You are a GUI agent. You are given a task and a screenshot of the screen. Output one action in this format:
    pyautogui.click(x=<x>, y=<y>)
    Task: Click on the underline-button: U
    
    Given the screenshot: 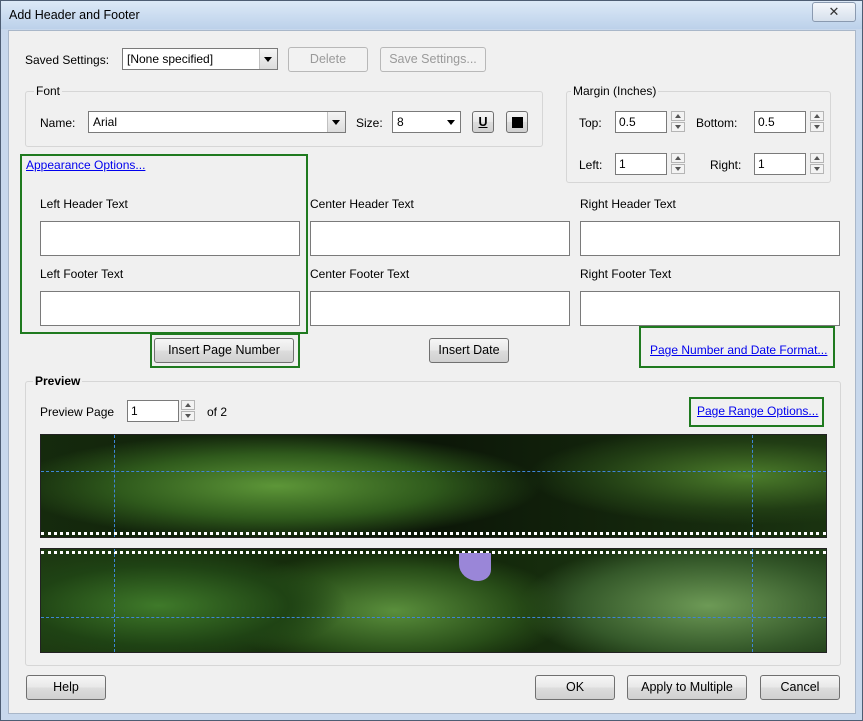 What is the action you would take?
    pyautogui.click(x=483, y=122)
    